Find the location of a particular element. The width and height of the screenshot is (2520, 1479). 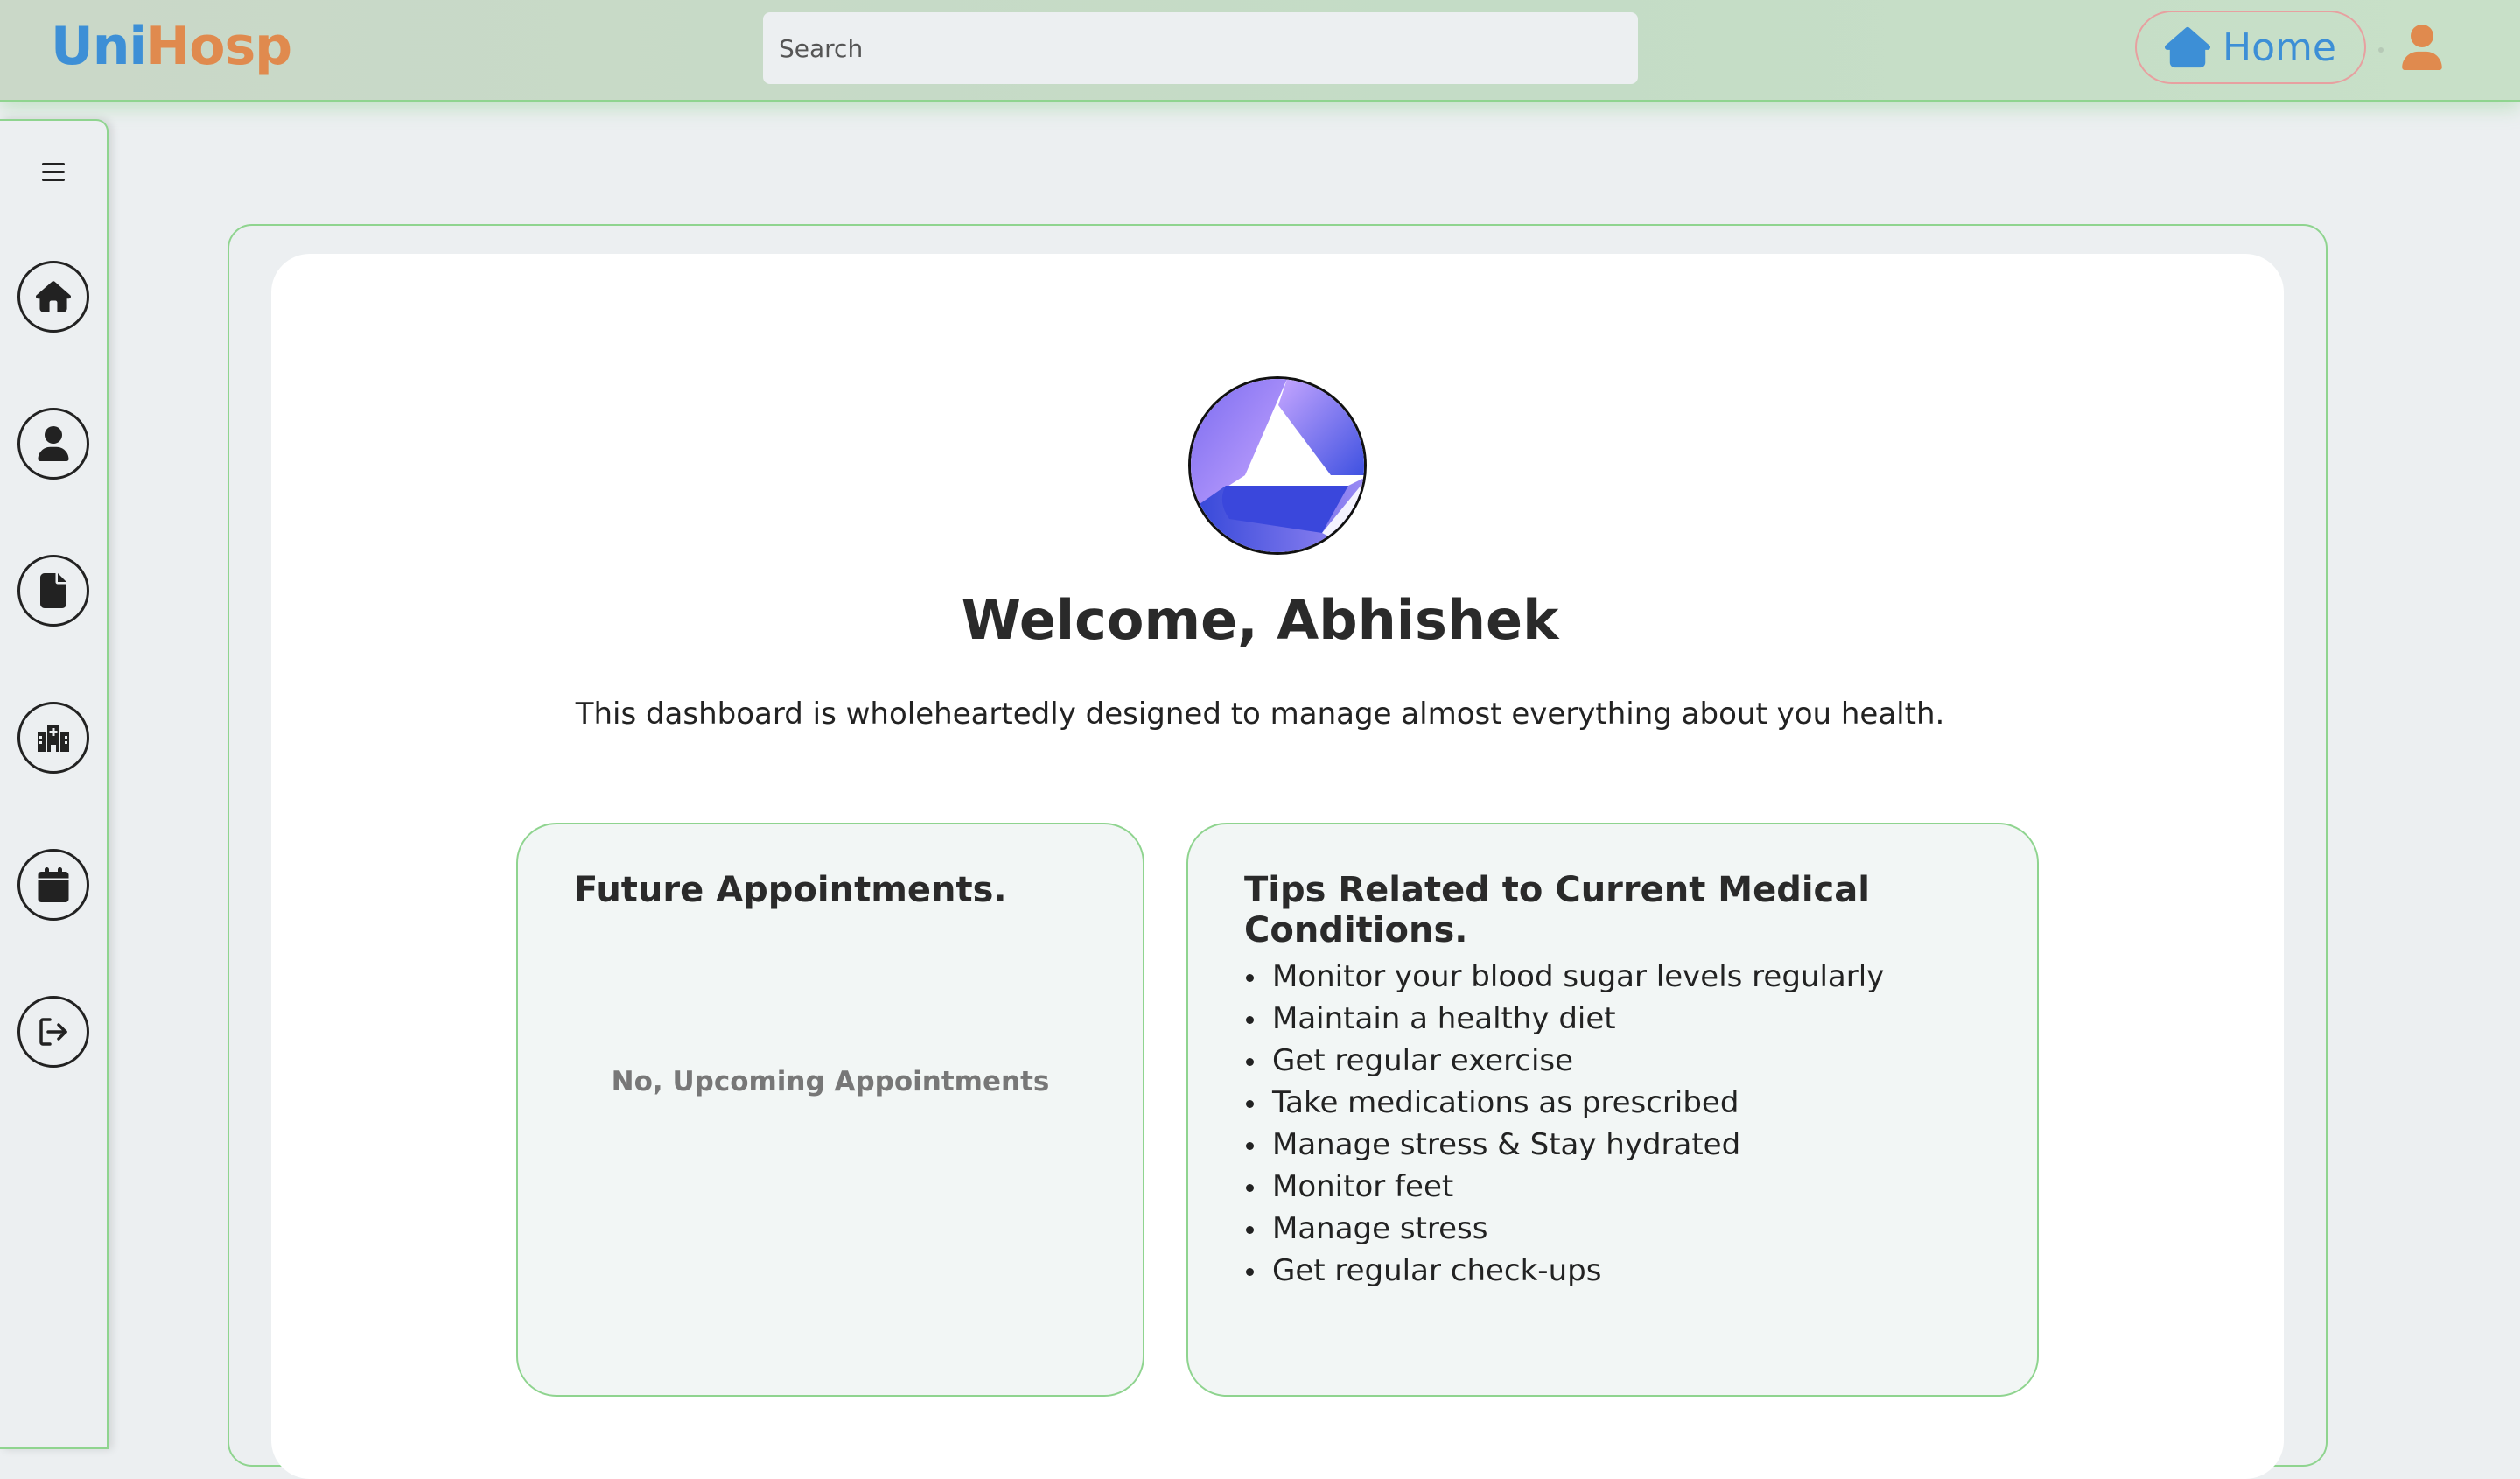

brand-logo-part1: Uni is located at coordinates (99, 47).